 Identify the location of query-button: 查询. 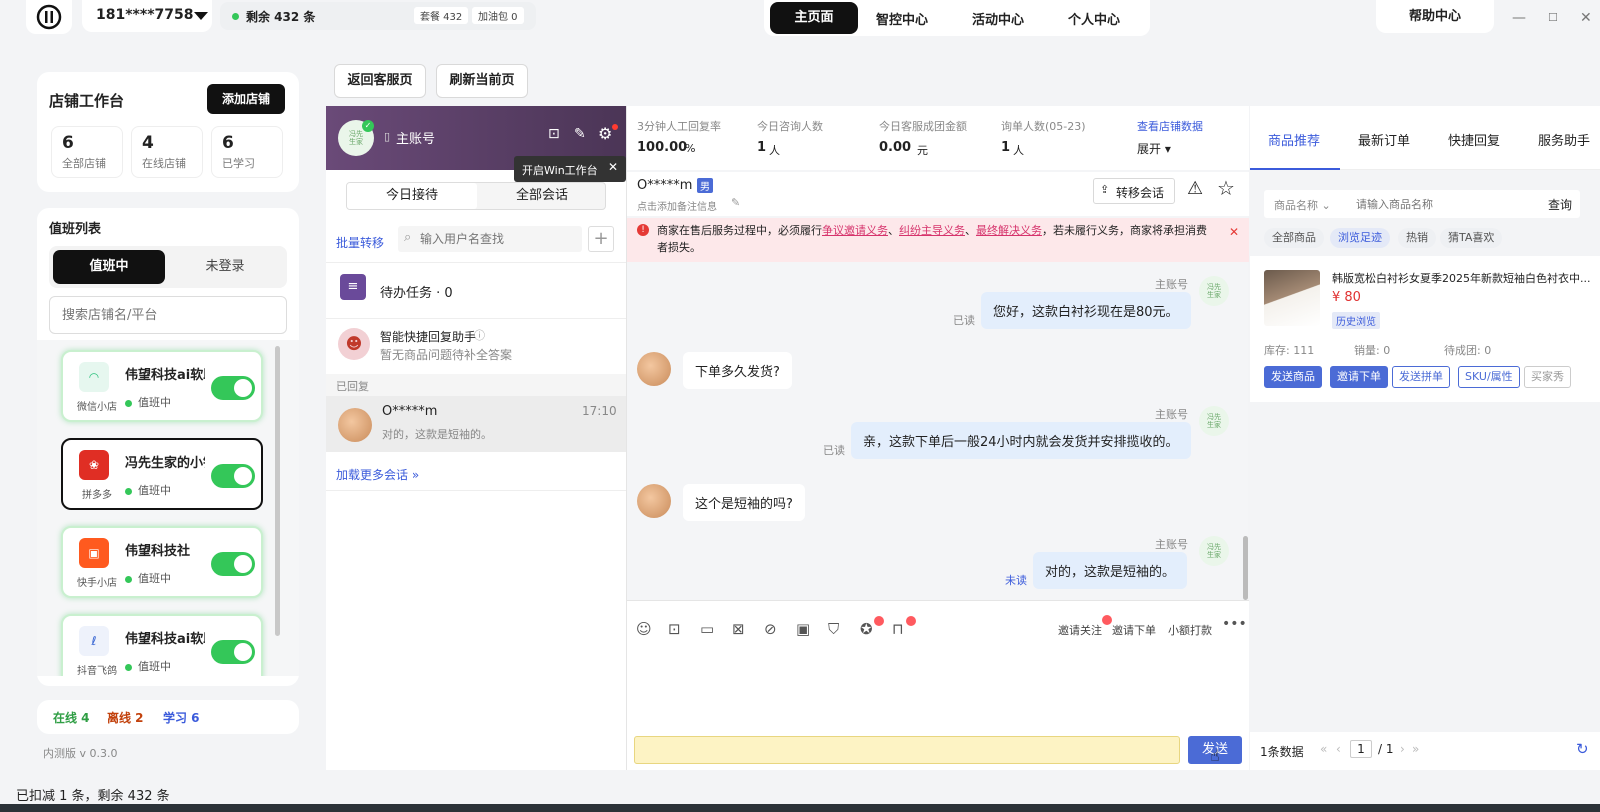
(1560, 204).